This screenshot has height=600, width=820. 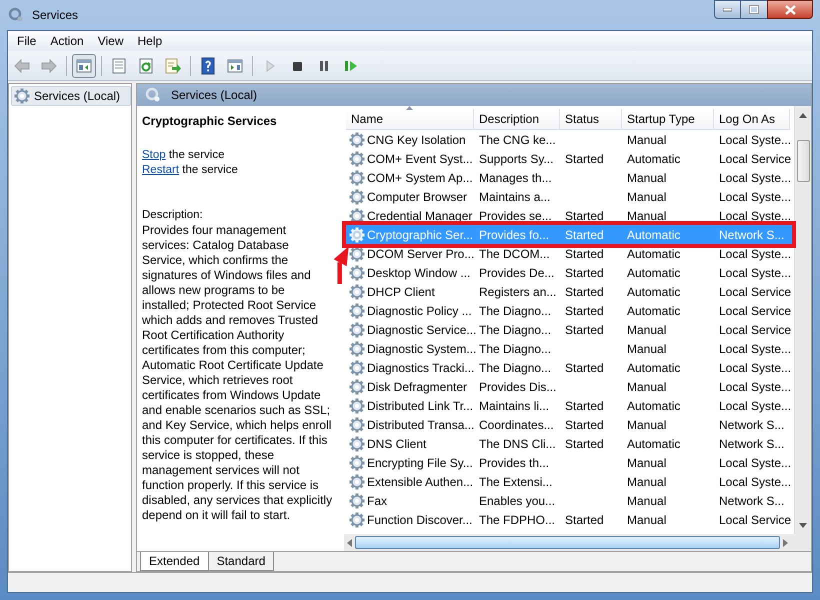 I want to click on horizontal-scrollbar, so click(x=577, y=542).